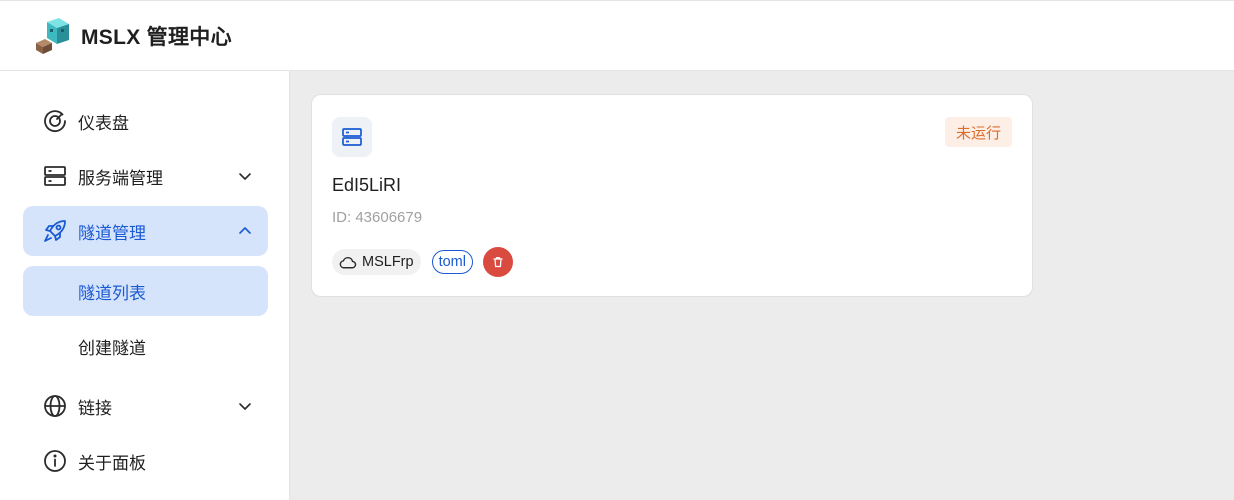  Describe the element at coordinates (388, 262) in the screenshot. I see `provider-label: MSLFrp` at that location.